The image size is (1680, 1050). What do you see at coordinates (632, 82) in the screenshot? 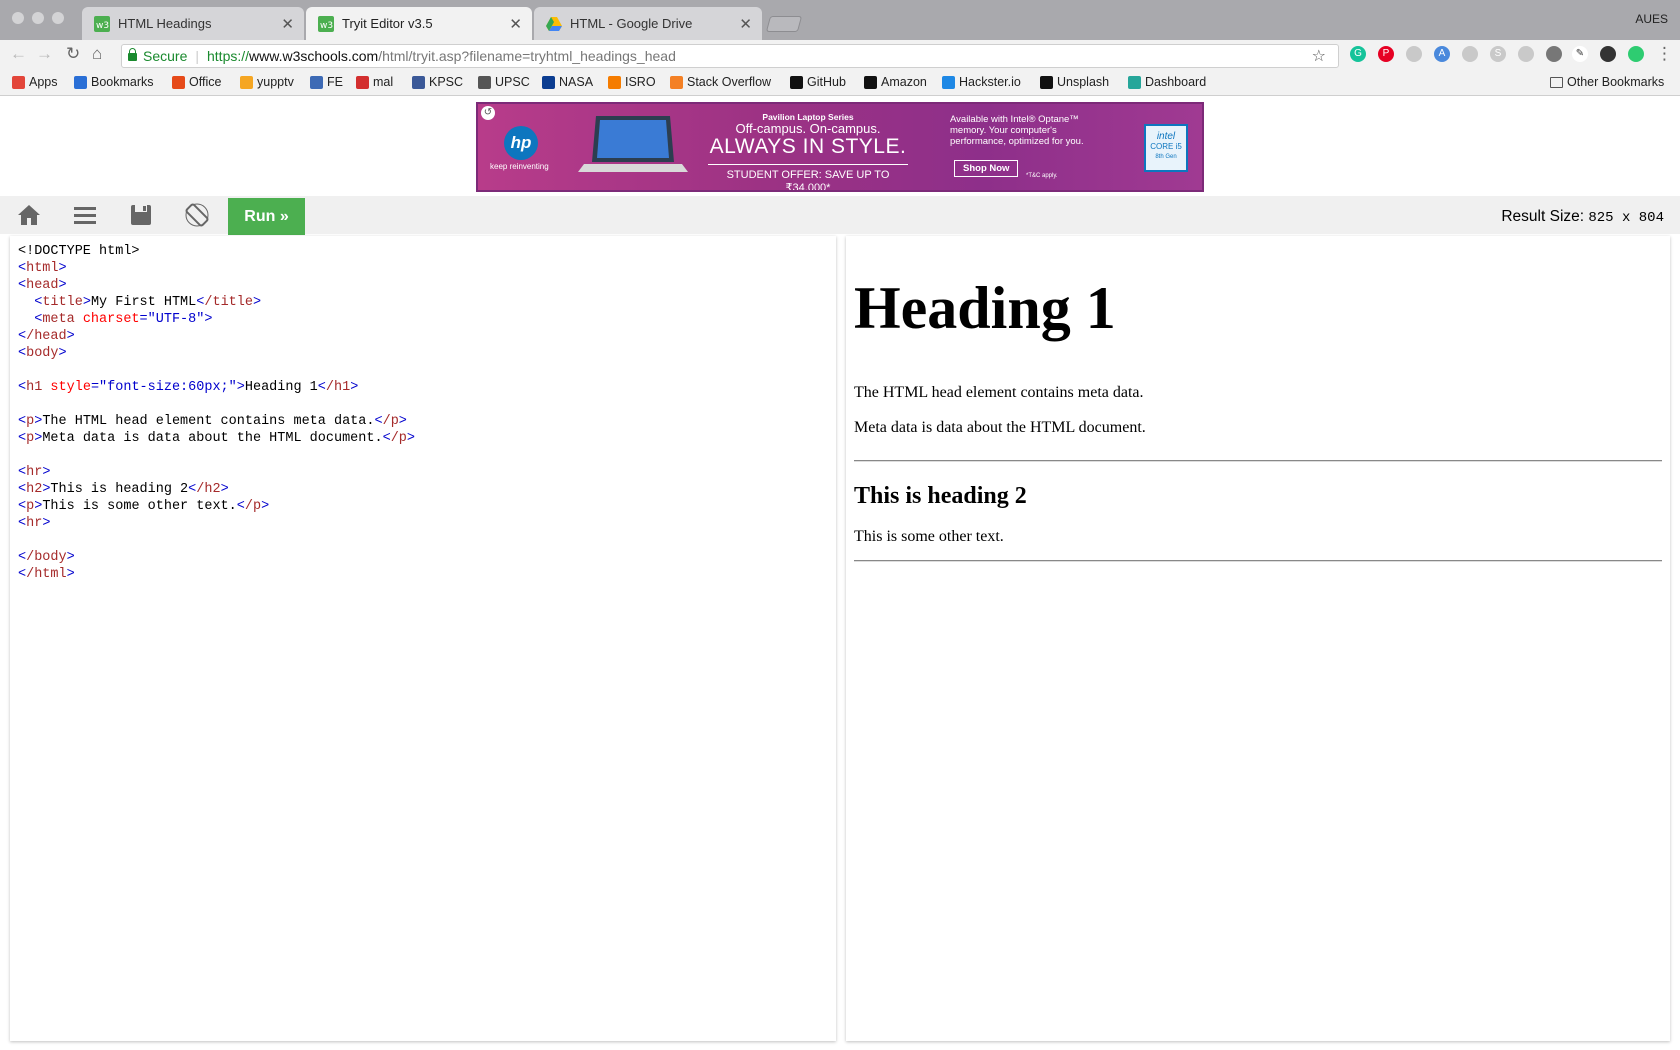
I see `bookmark-isro: ISRO` at bounding box center [632, 82].